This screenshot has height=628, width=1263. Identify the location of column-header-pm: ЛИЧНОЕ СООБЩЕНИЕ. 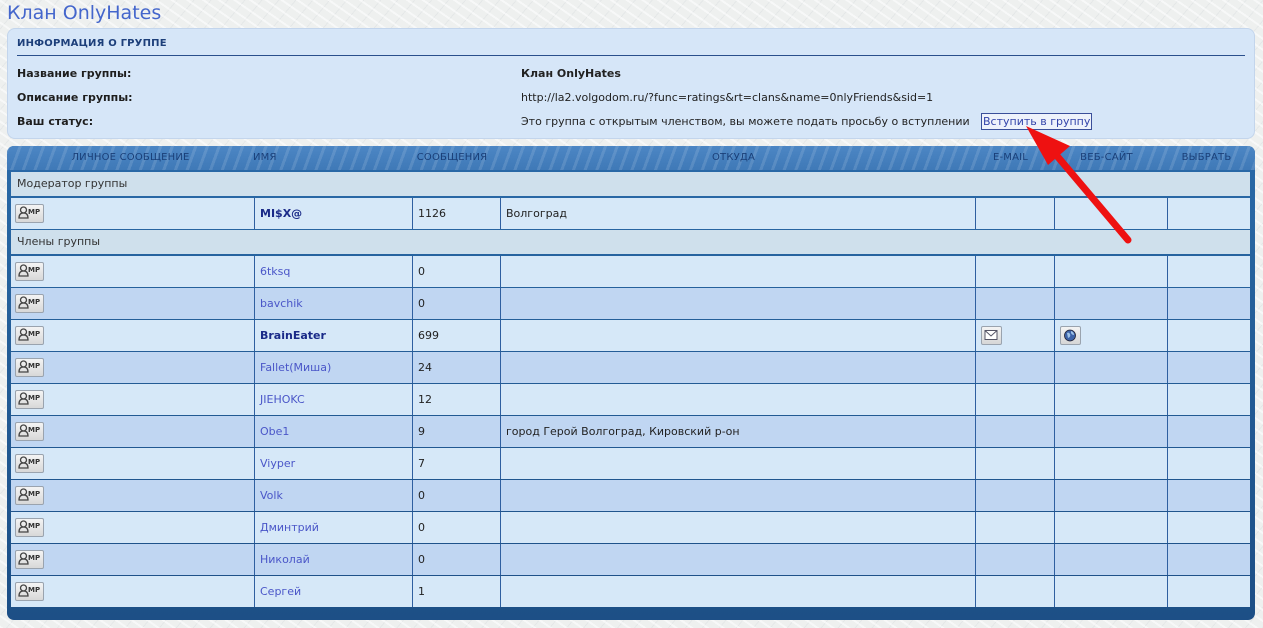
(130, 158).